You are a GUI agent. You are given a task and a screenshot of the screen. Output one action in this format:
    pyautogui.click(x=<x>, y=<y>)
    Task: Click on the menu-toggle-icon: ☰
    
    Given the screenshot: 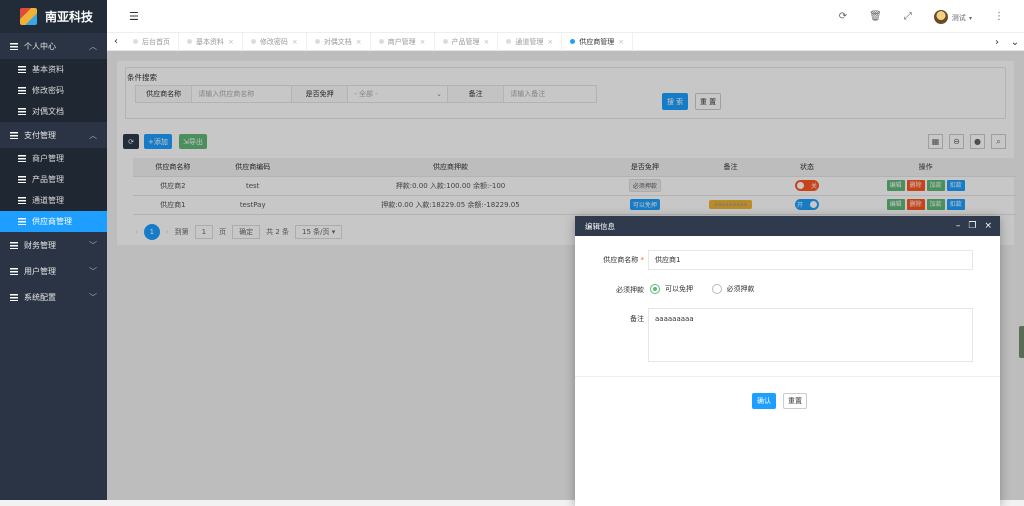 What is the action you would take?
    pyautogui.click(x=134, y=16)
    